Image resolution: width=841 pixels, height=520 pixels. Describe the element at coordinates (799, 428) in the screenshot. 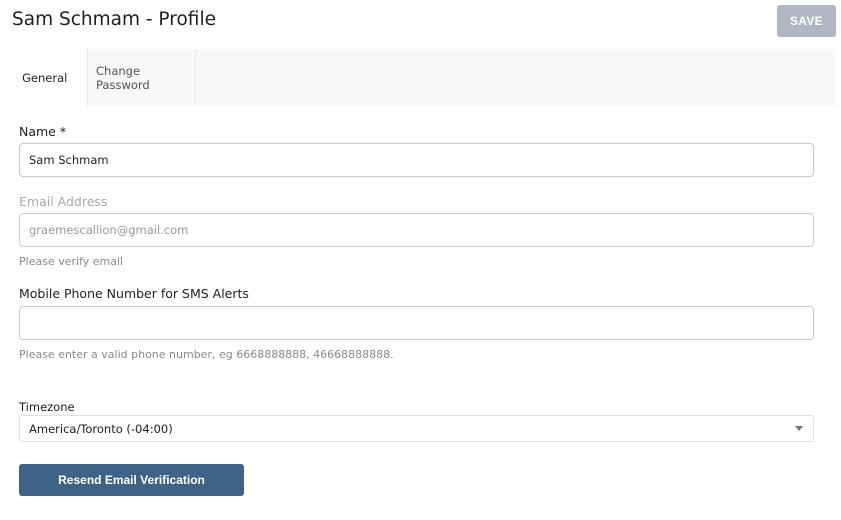

I see `chevron-down-icon` at that location.